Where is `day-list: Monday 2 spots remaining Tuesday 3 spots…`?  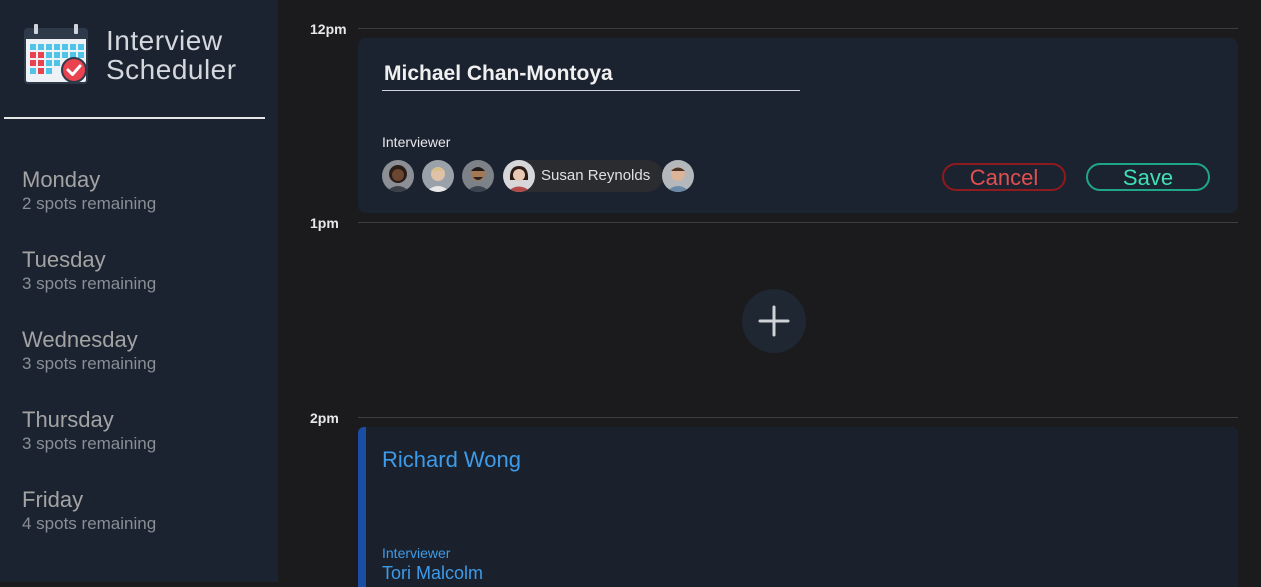
day-list: Monday 2 spots remaining Tuesday 3 spots… is located at coordinates (142, 366).